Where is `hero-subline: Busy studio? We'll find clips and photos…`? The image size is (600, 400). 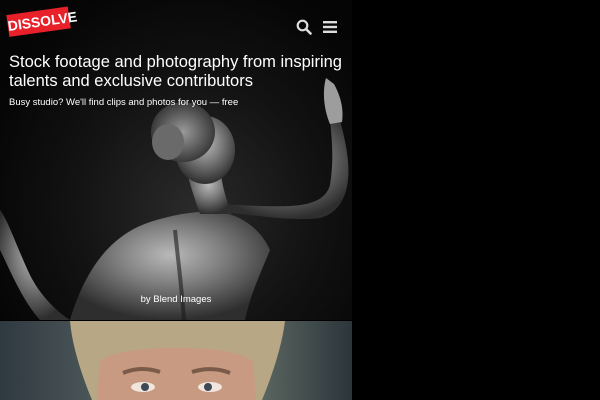
hero-subline: Busy studio? We'll find clips and photos… is located at coordinates (124, 102).